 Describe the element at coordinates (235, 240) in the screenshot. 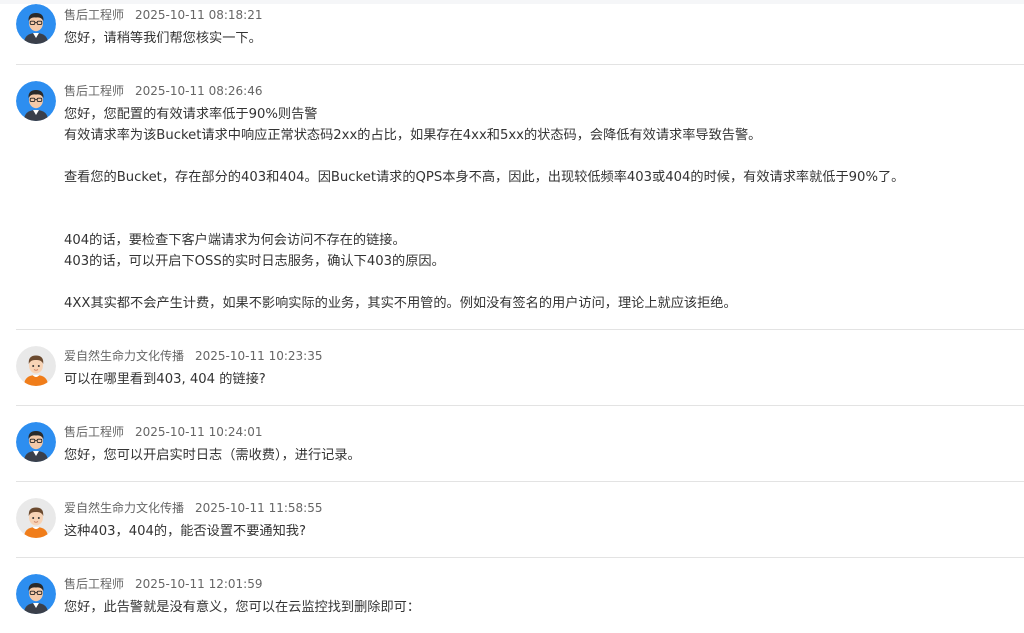

I see `message-line: 404的话，要检查下客户端请求为何会访问不存在的链接。` at that location.